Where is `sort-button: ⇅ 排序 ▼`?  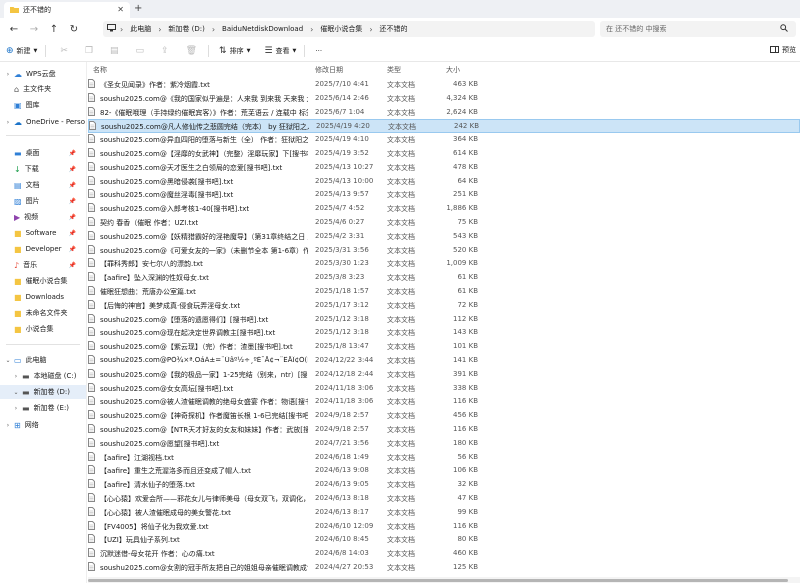
sort-button: ⇅ 排序 ▼ is located at coordinates (234, 51).